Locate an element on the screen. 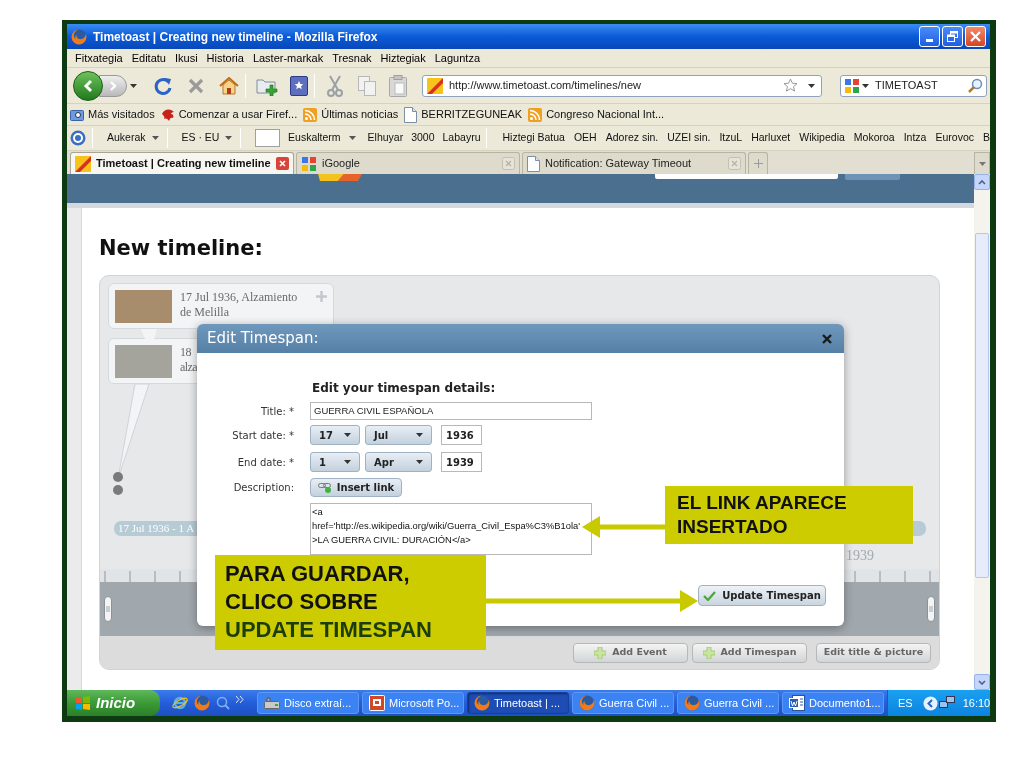 The image size is (1024, 768). dictionary-link: Eurovoc is located at coordinates (954, 138).